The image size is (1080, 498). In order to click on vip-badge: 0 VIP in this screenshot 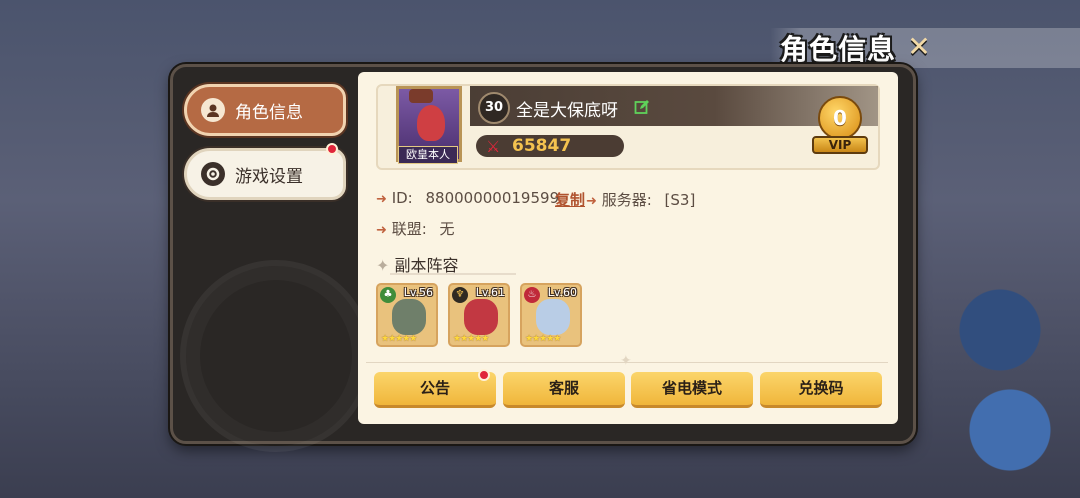, I will do `click(840, 127)`.